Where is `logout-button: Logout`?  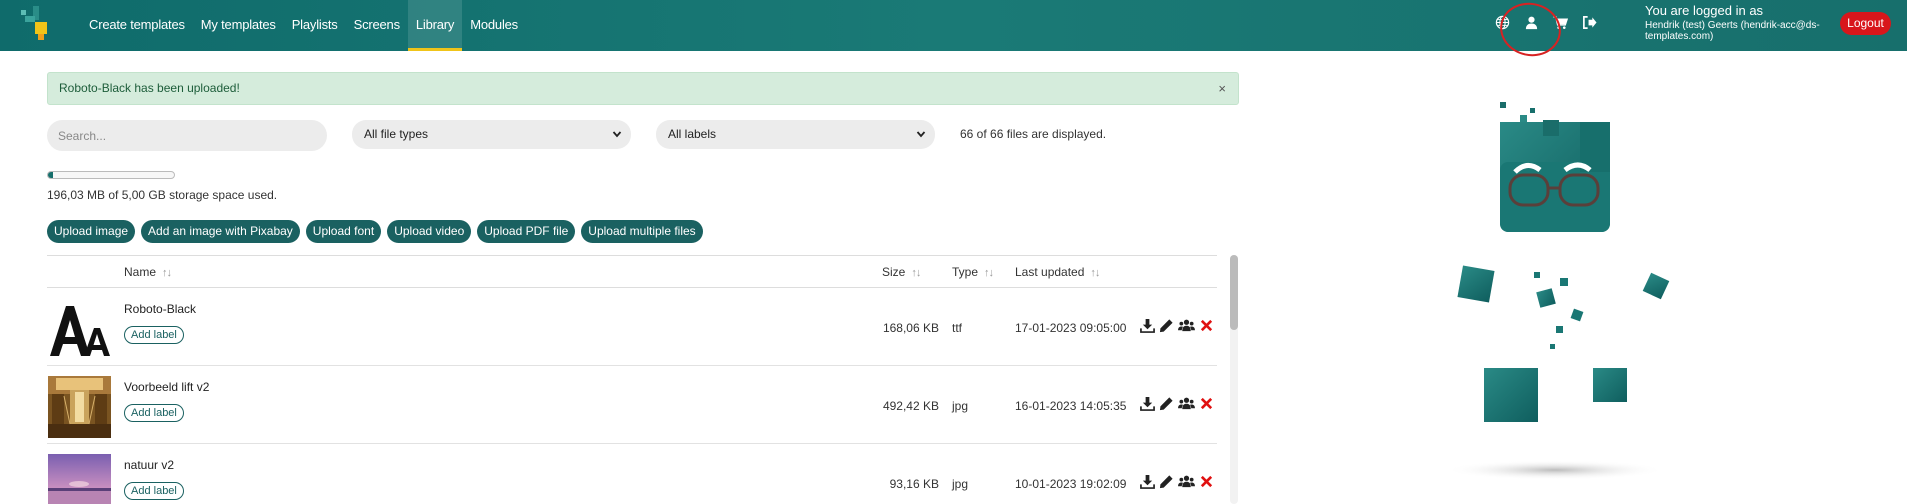
logout-button: Logout is located at coordinates (1865, 23).